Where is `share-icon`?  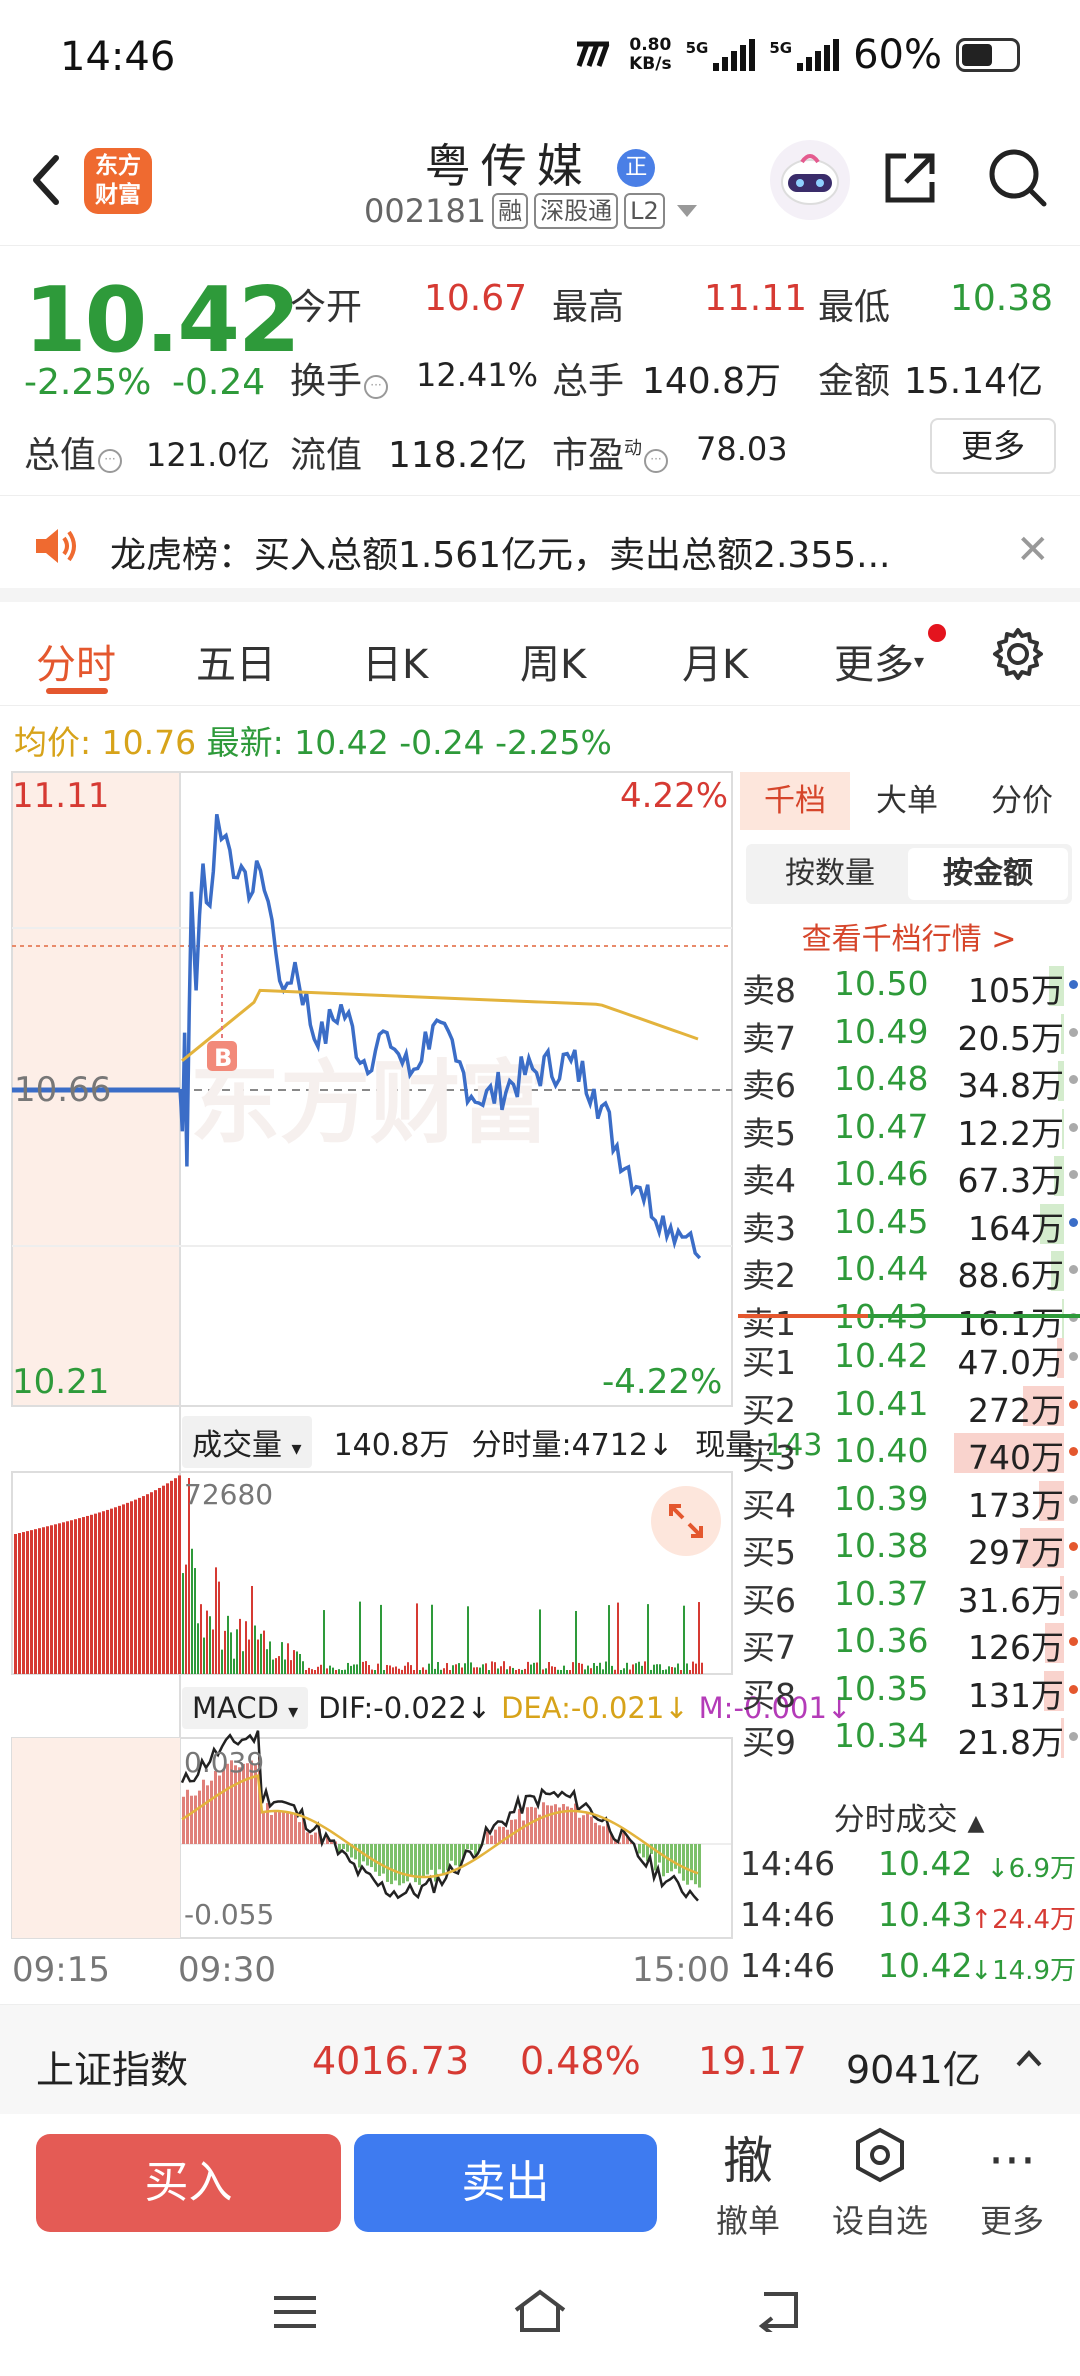
share-icon is located at coordinates (910, 178).